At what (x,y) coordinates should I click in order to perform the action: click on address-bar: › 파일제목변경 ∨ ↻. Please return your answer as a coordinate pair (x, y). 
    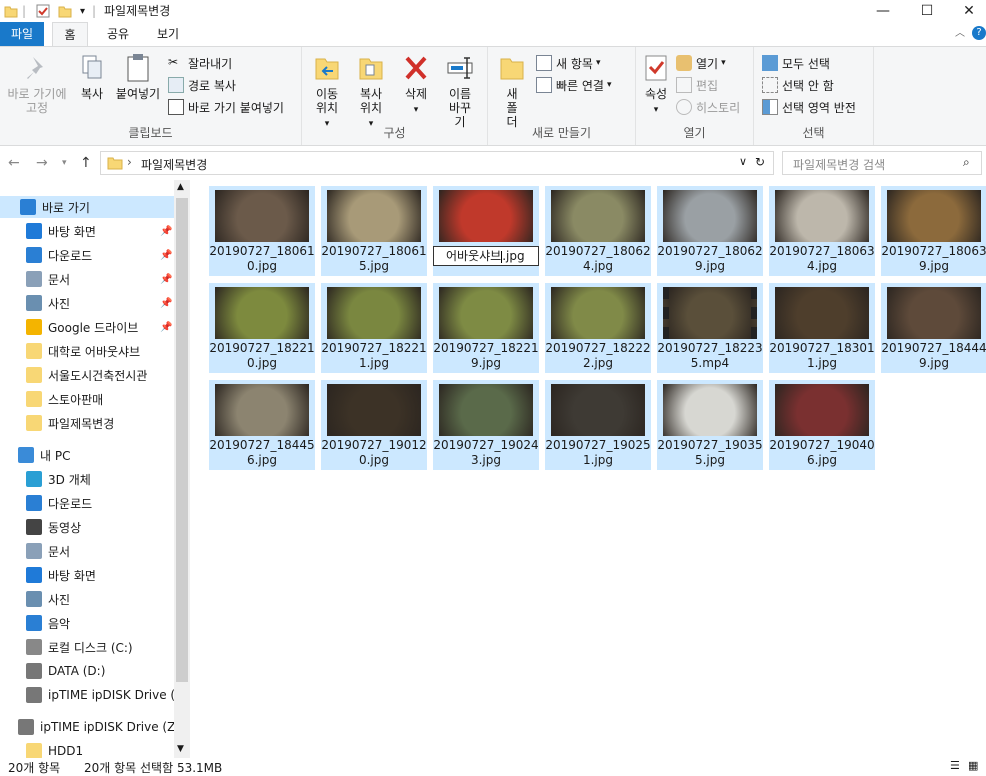
    Looking at the image, I should click on (437, 163).